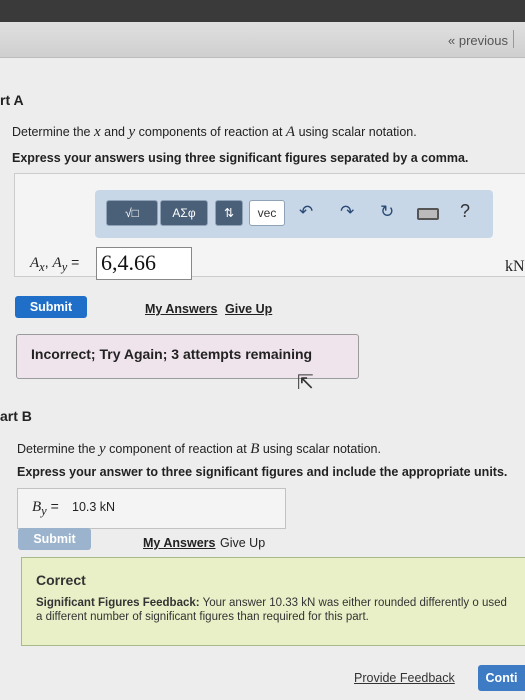 The image size is (525, 700). What do you see at coordinates (404, 678) in the screenshot?
I see `provide-feedback-link: Provide Feedback` at bounding box center [404, 678].